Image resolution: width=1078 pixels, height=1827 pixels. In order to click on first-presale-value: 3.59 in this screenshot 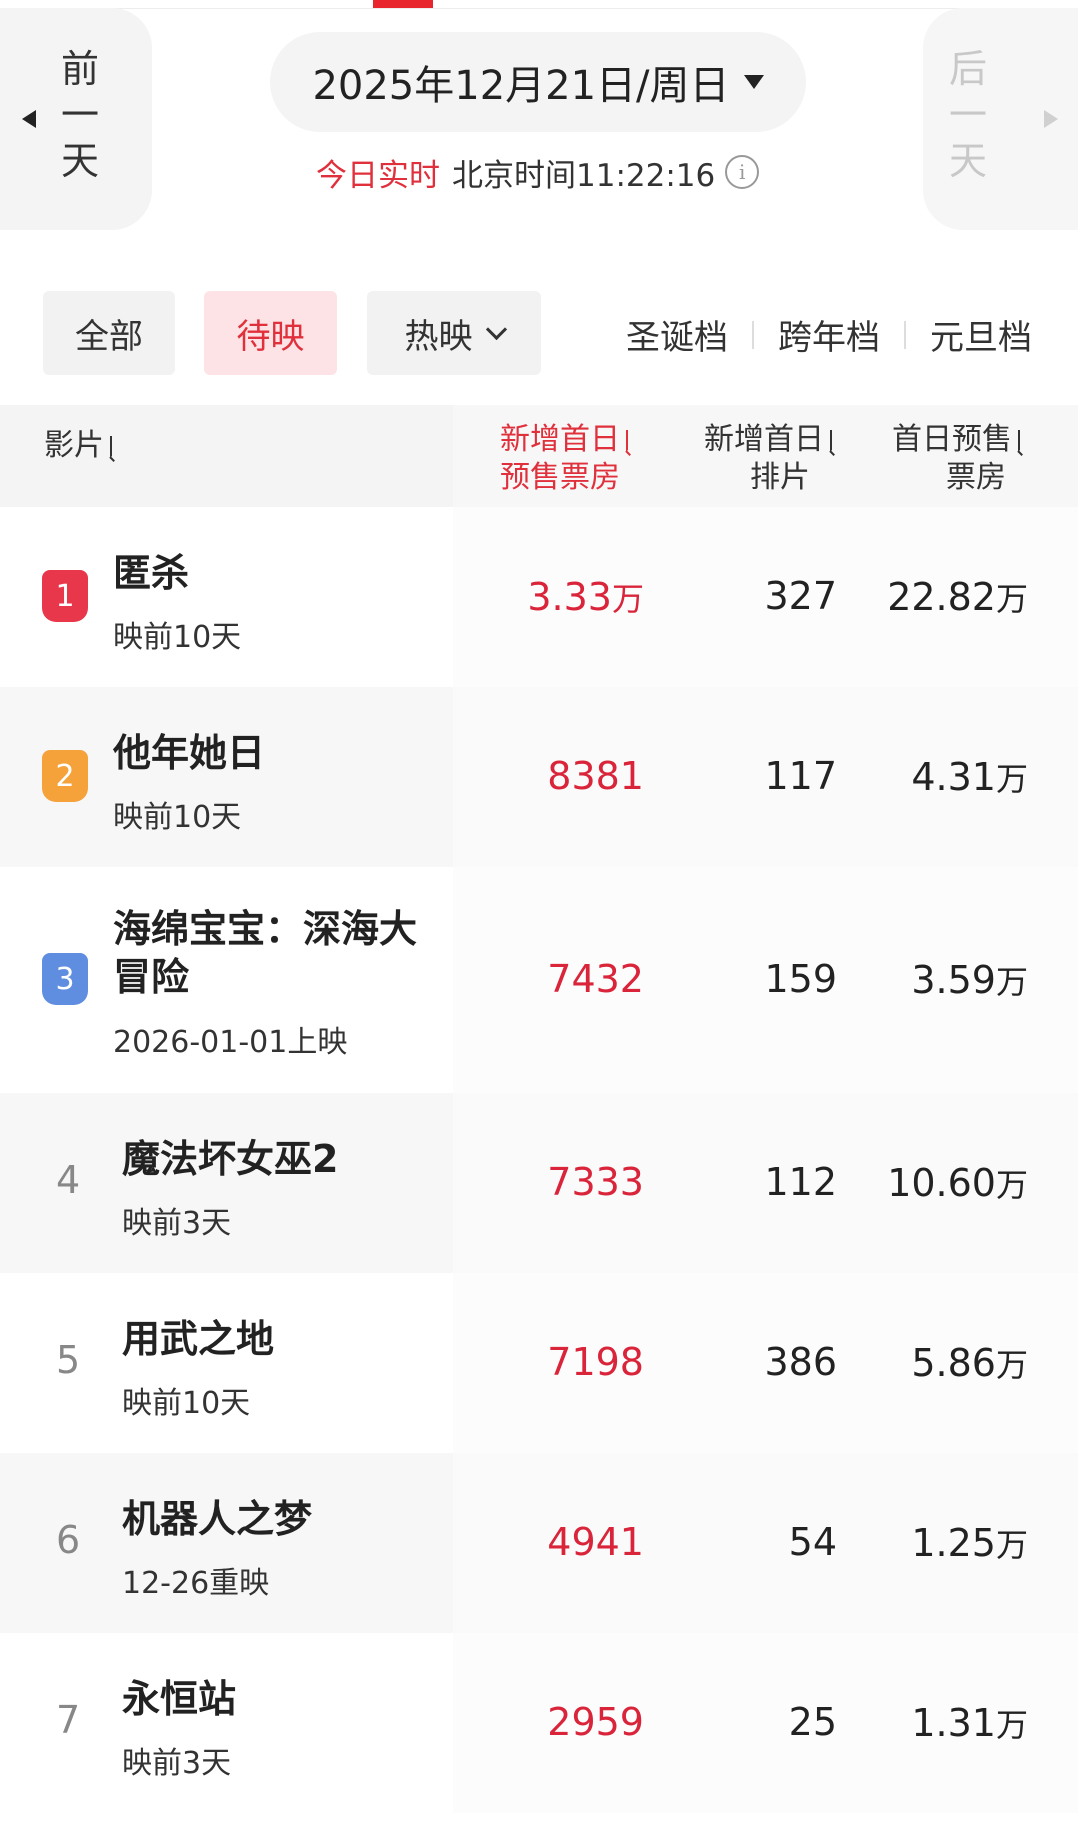, I will do `click(953, 980)`.